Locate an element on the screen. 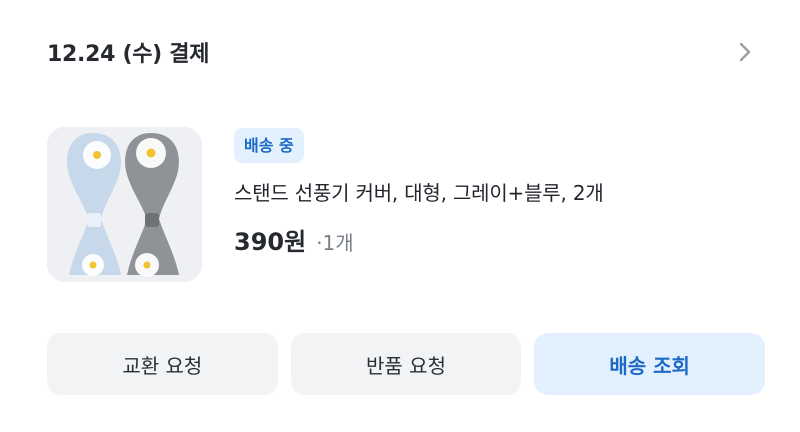 This screenshot has height=432, width=800. product-price: 390원 is located at coordinates (270, 242).